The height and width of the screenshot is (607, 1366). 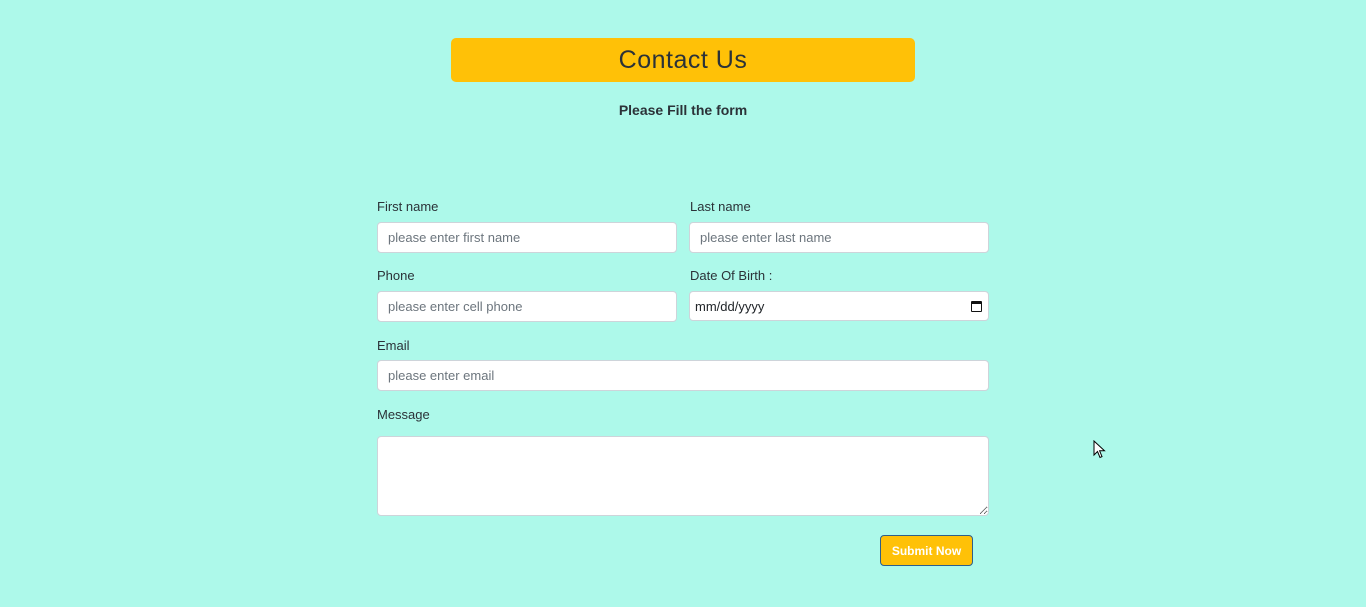 I want to click on dob-value: mm/dd/yyyy, so click(x=730, y=306).